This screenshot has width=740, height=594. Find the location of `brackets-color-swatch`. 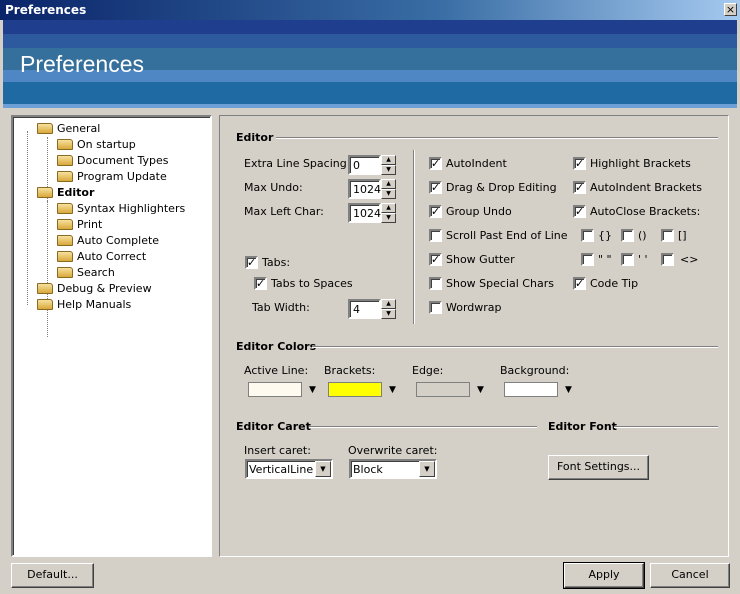

brackets-color-swatch is located at coordinates (355, 389).